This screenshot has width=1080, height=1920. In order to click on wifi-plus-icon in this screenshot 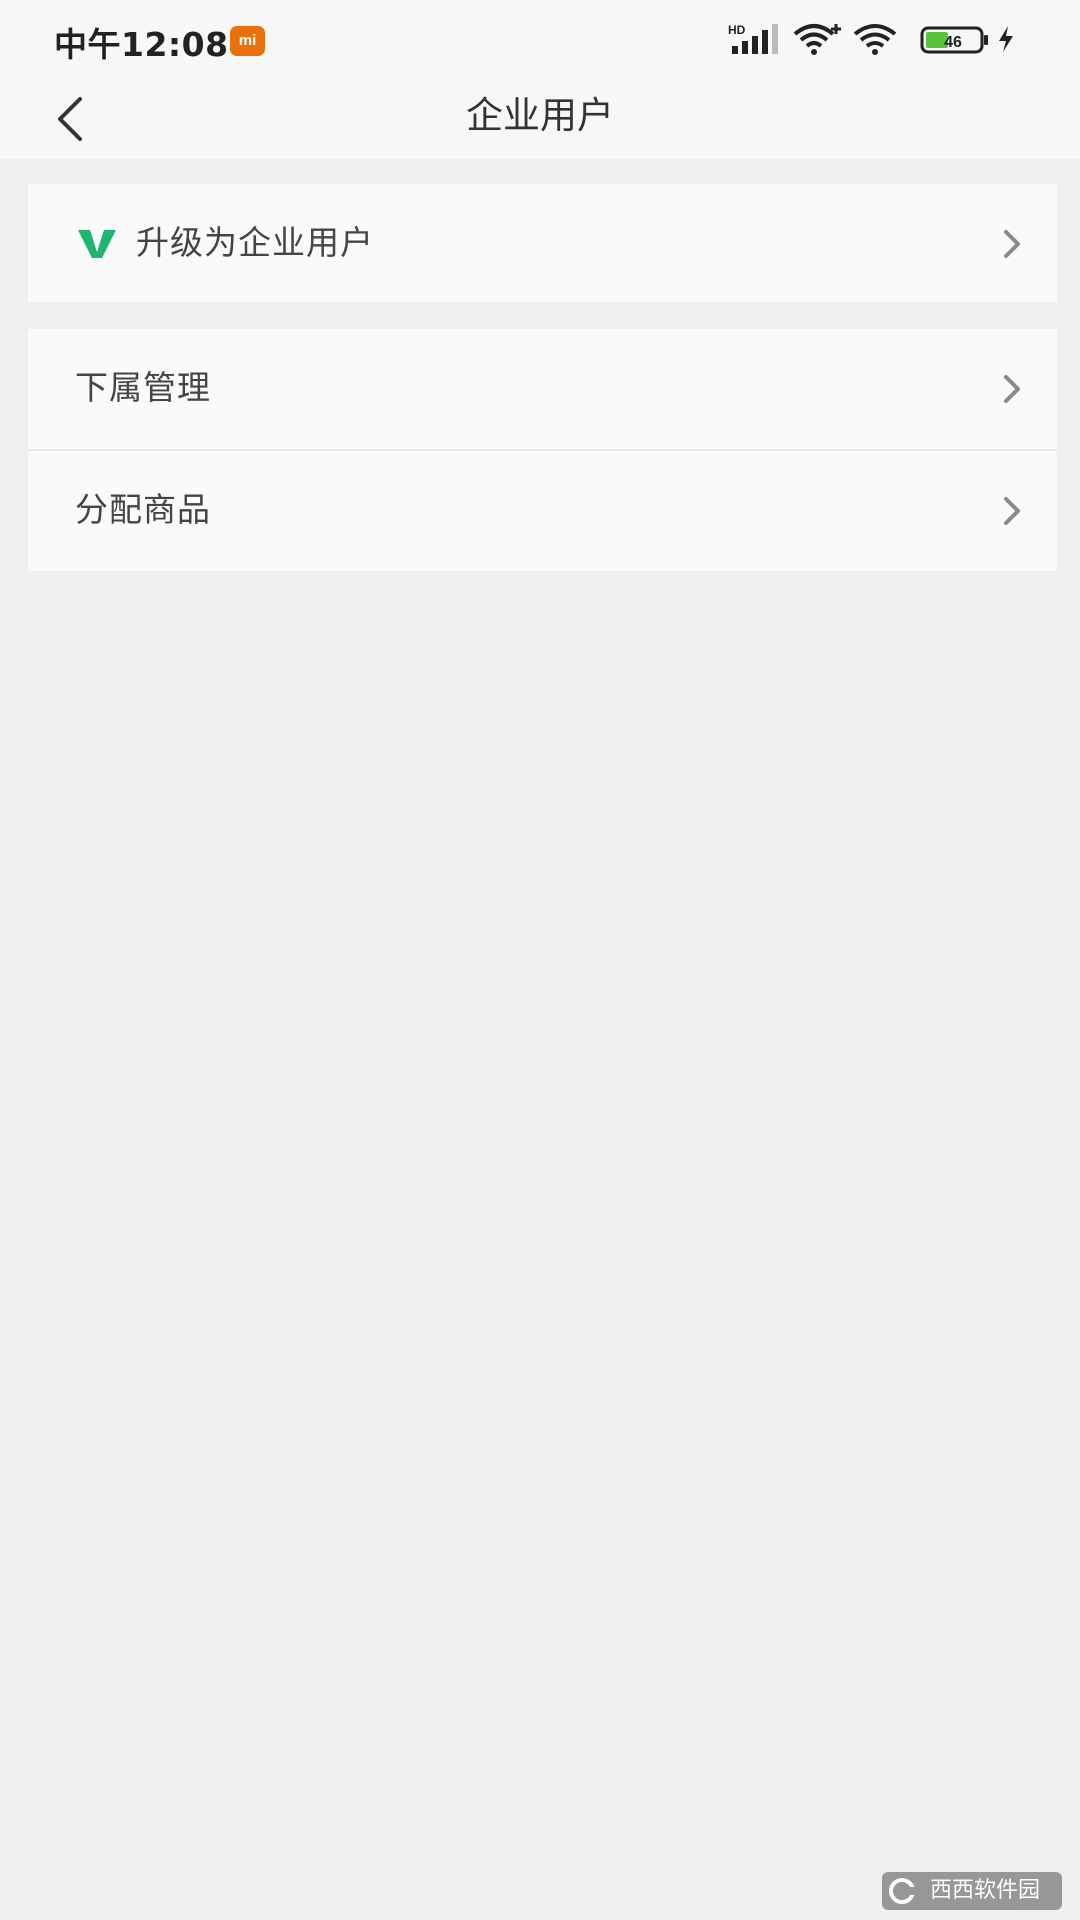, I will do `click(817, 39)`.